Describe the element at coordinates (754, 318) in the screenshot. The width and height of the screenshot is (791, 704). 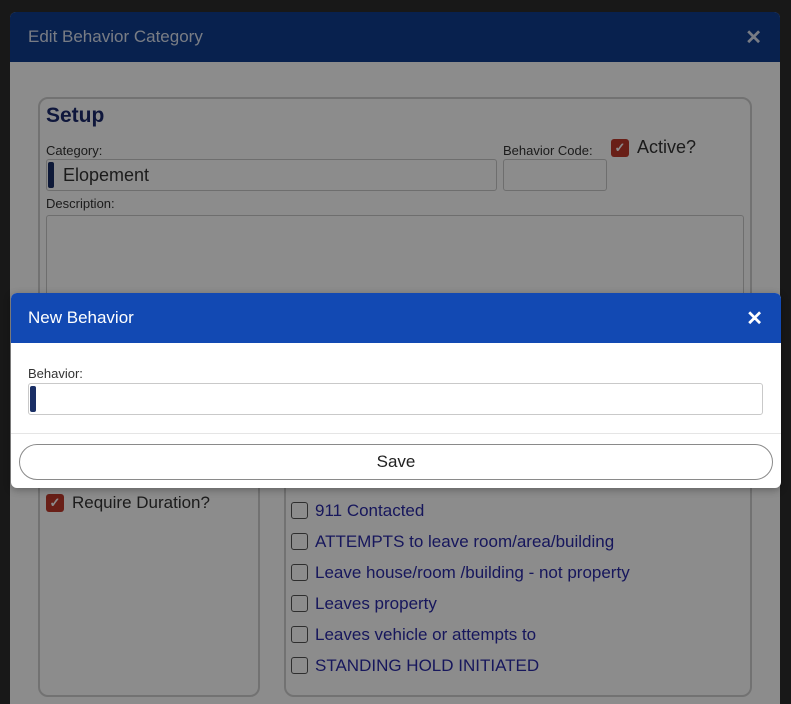
I see `close-icon: ✕` at that location.